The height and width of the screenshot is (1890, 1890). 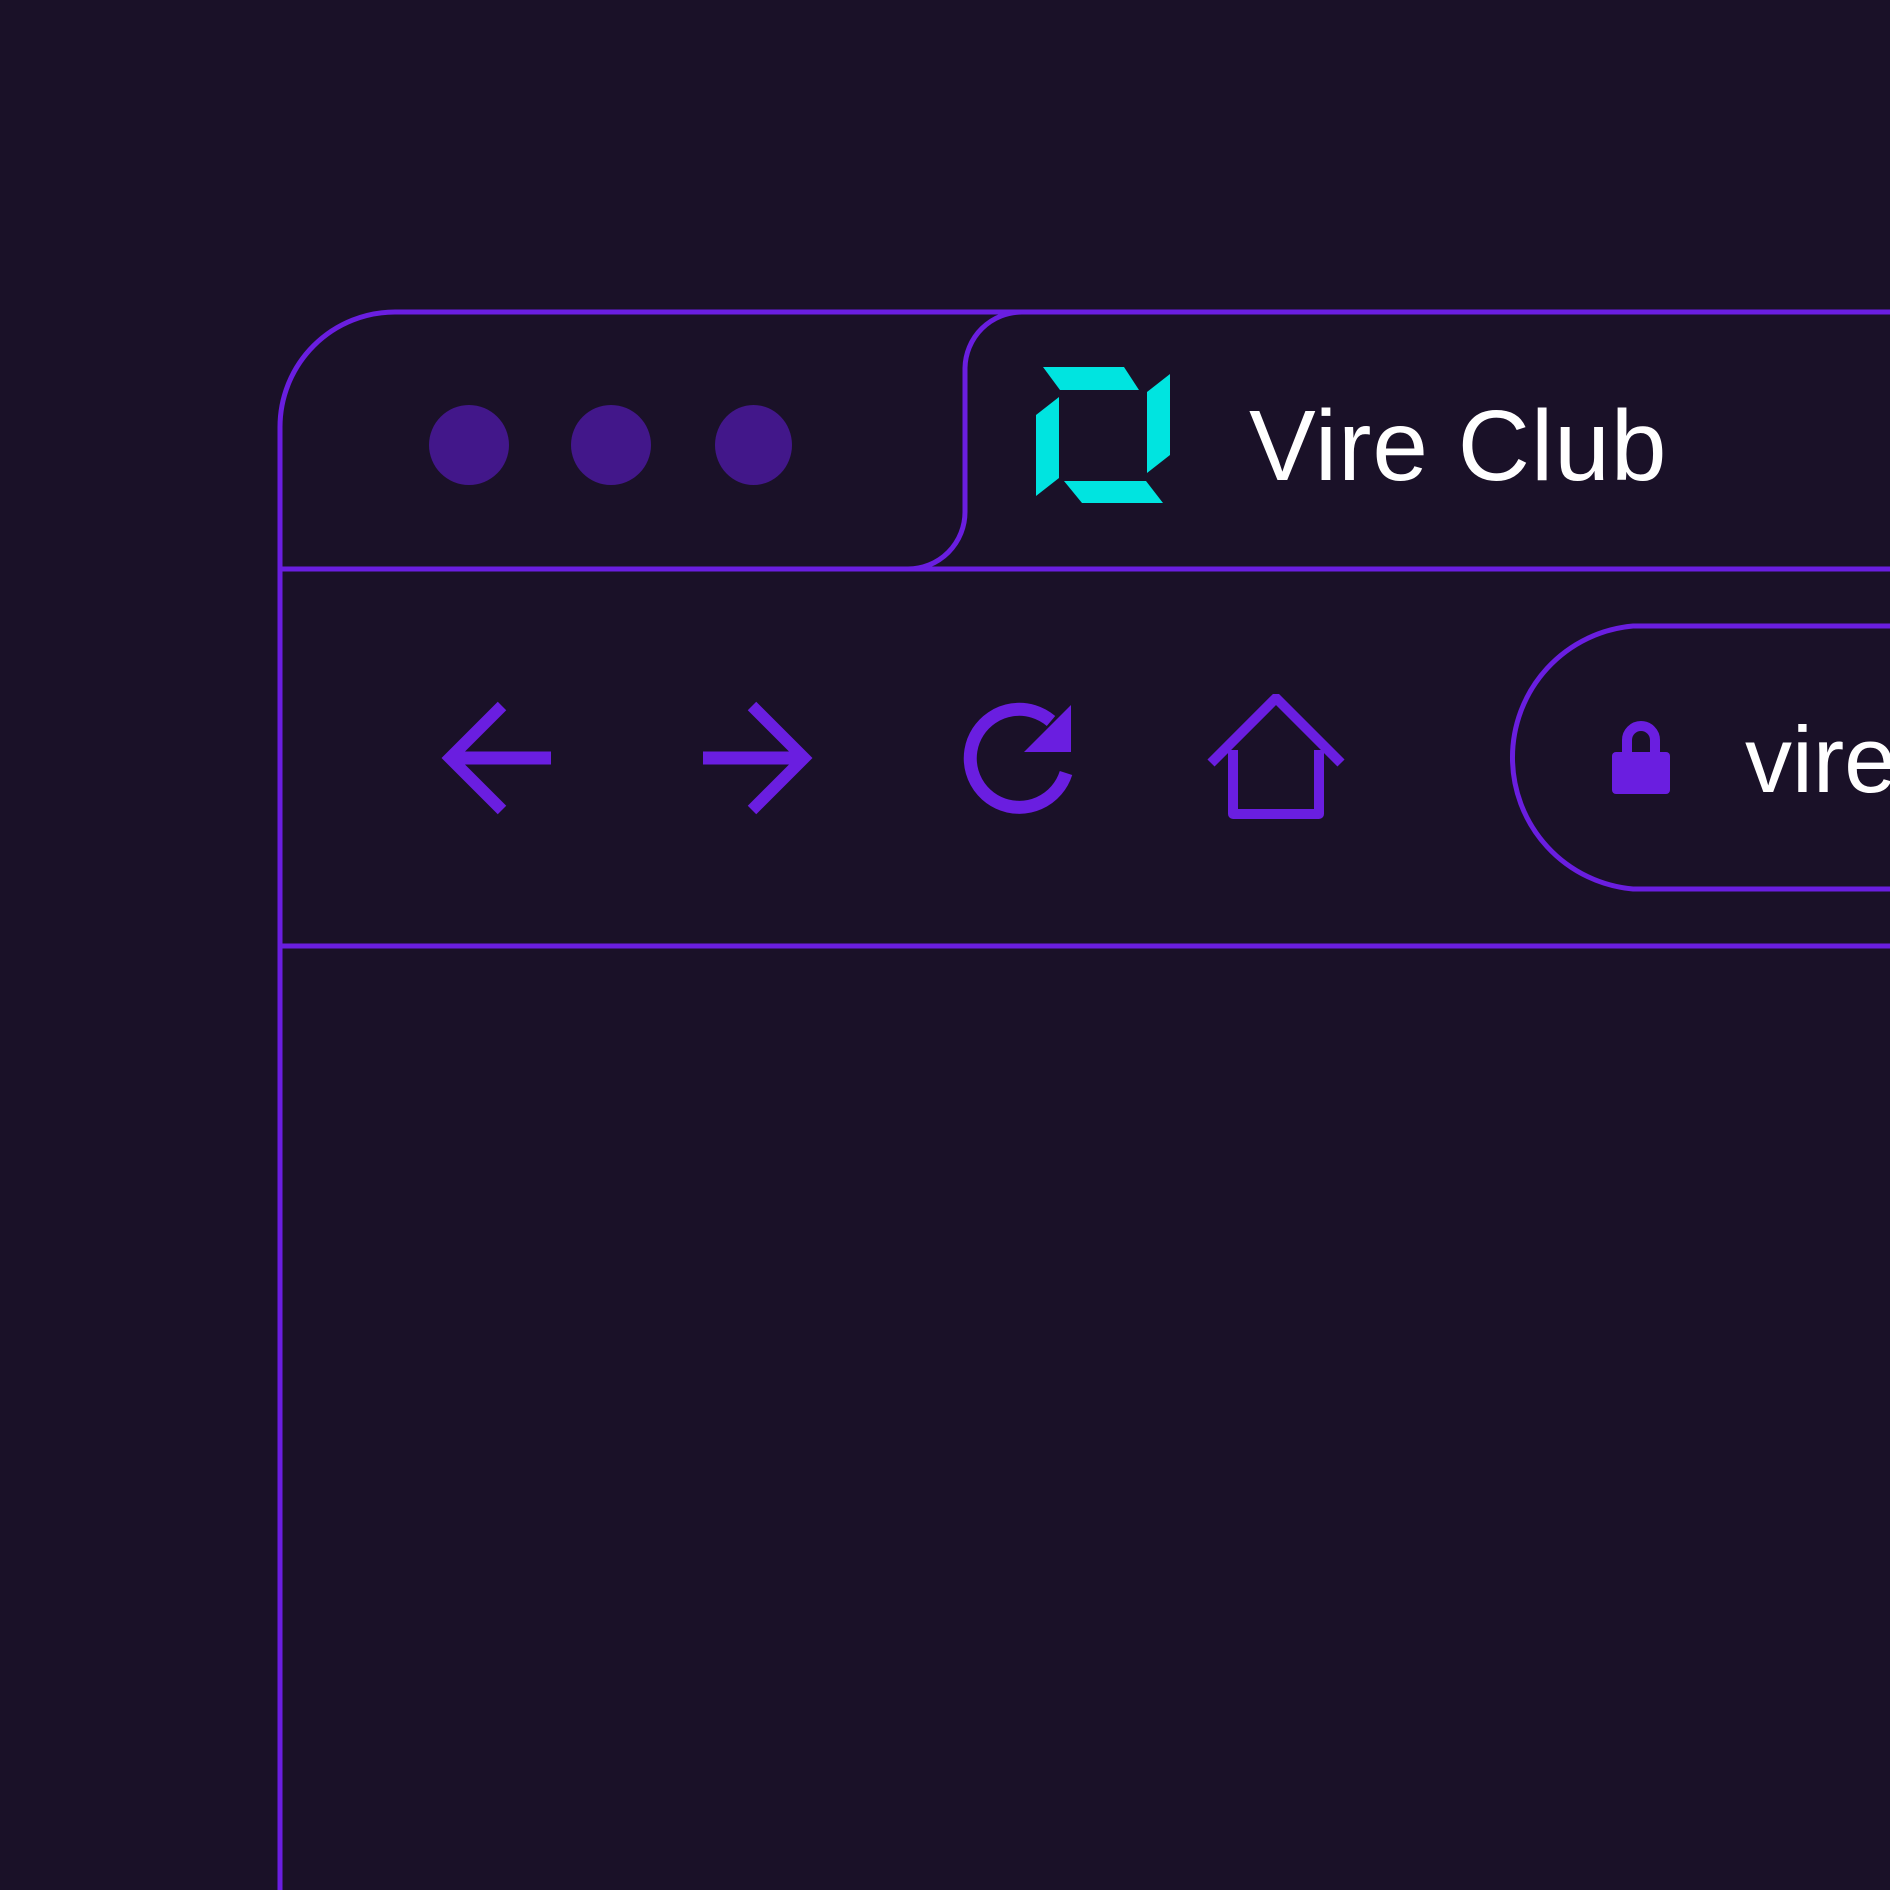 I want to click on url-field-clip: vire, so click(x=1817, y=760).